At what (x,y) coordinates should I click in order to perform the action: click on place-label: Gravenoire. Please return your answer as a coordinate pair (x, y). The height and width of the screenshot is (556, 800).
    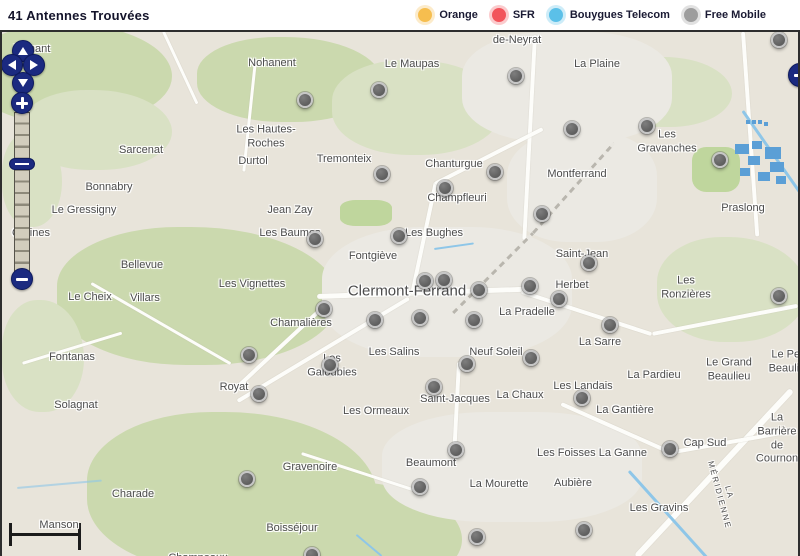
    Looking at the image, I should click on (310, 467).